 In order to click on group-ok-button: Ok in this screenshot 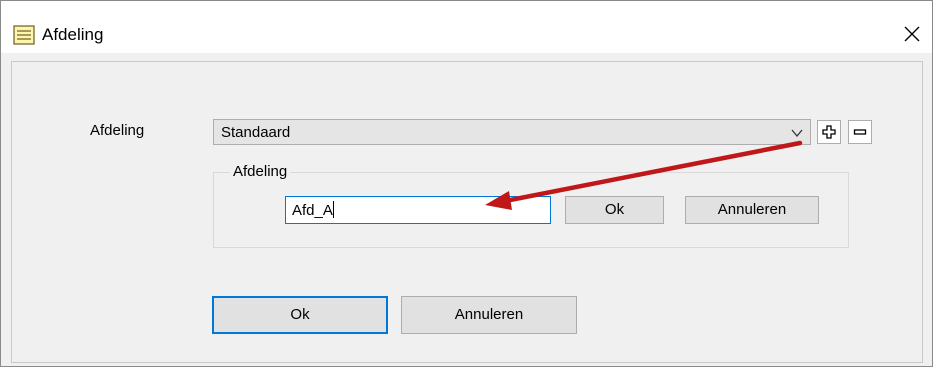, I will do `click(614, 210)`.